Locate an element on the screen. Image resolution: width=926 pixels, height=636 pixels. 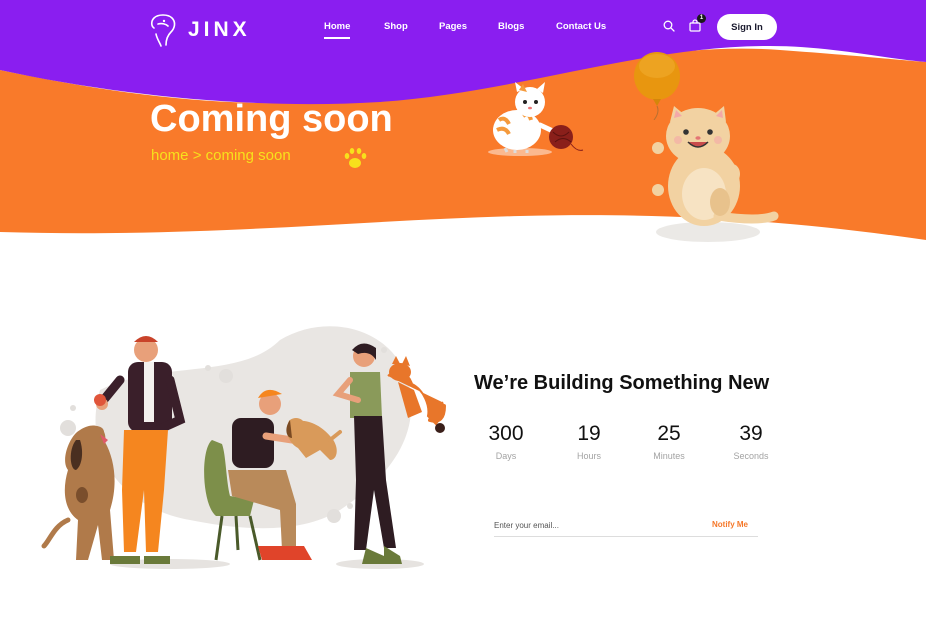
countdown-heading: We’re Building Something New is located at coordinates (622, 383).